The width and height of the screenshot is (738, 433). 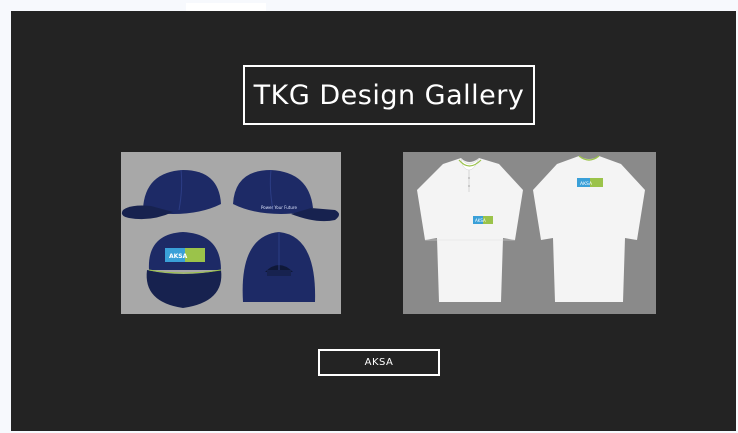 I want to click on caps-image: Power Your Future AKSA, so click(x=231, y=233).